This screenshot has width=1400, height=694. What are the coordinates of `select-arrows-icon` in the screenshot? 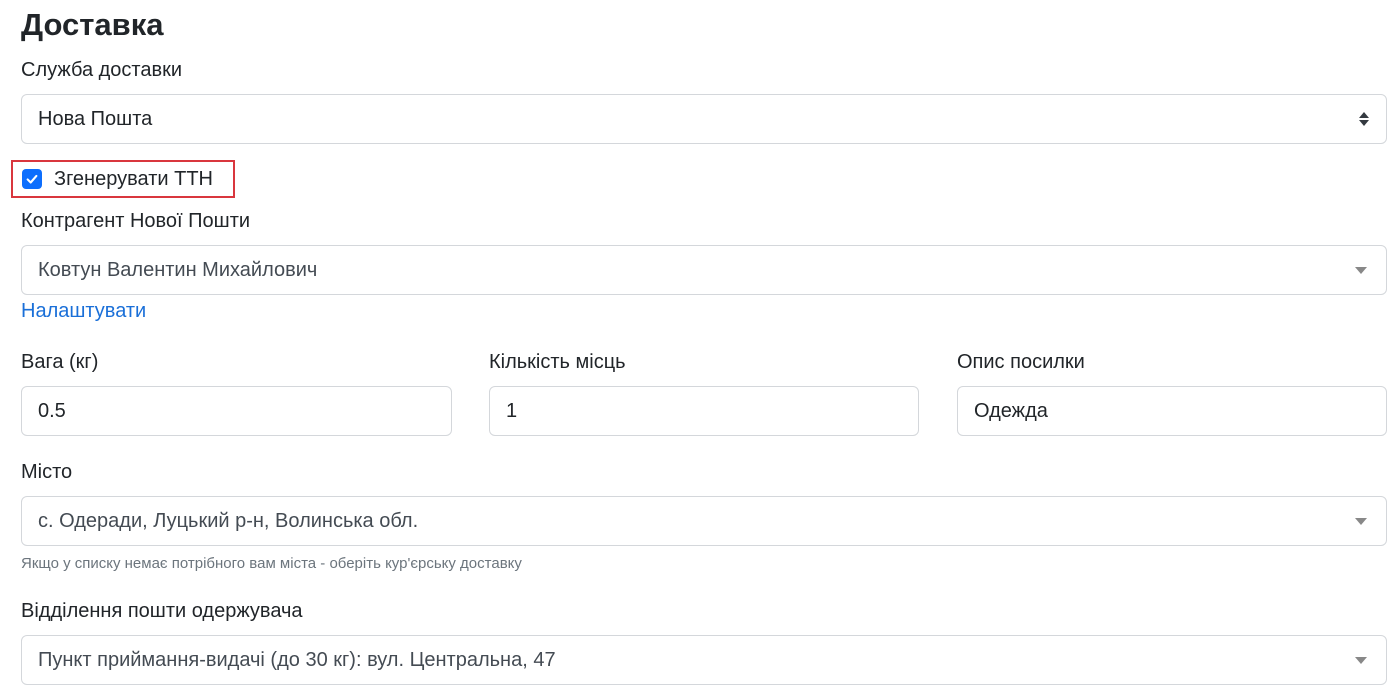 It's located at (1364, 119).